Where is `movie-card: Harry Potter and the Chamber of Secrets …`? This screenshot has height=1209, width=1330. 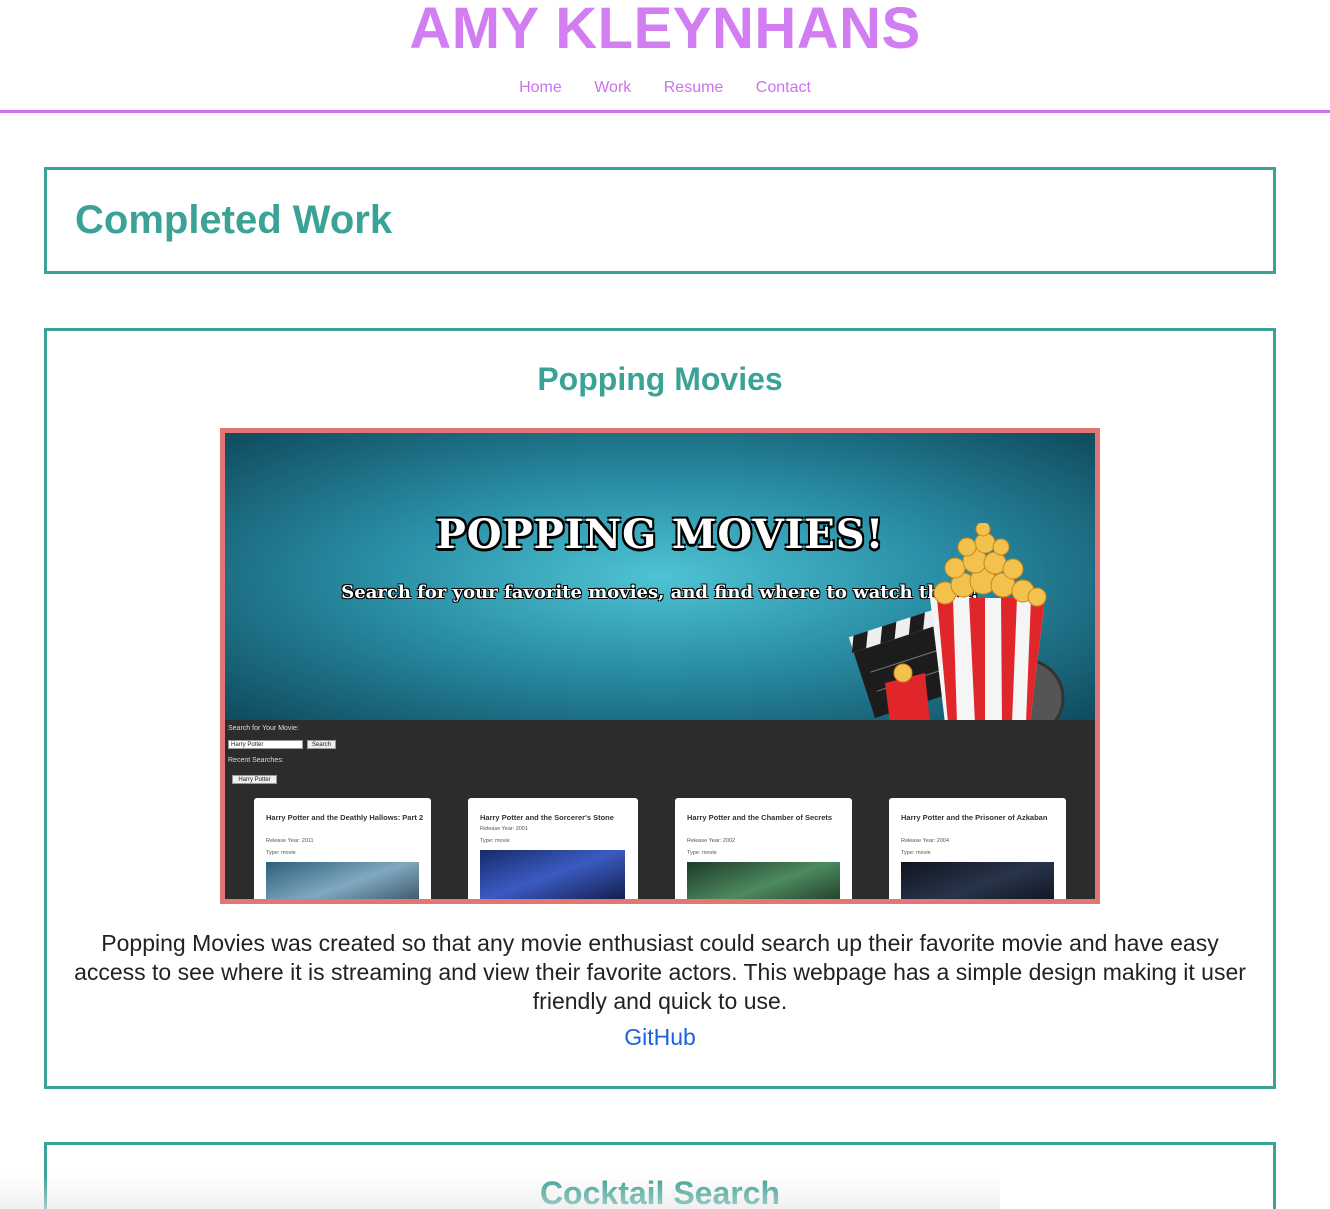 movie-card: Harry Potter and the Chamber of Secrets … is located at coordinates (763, 848).